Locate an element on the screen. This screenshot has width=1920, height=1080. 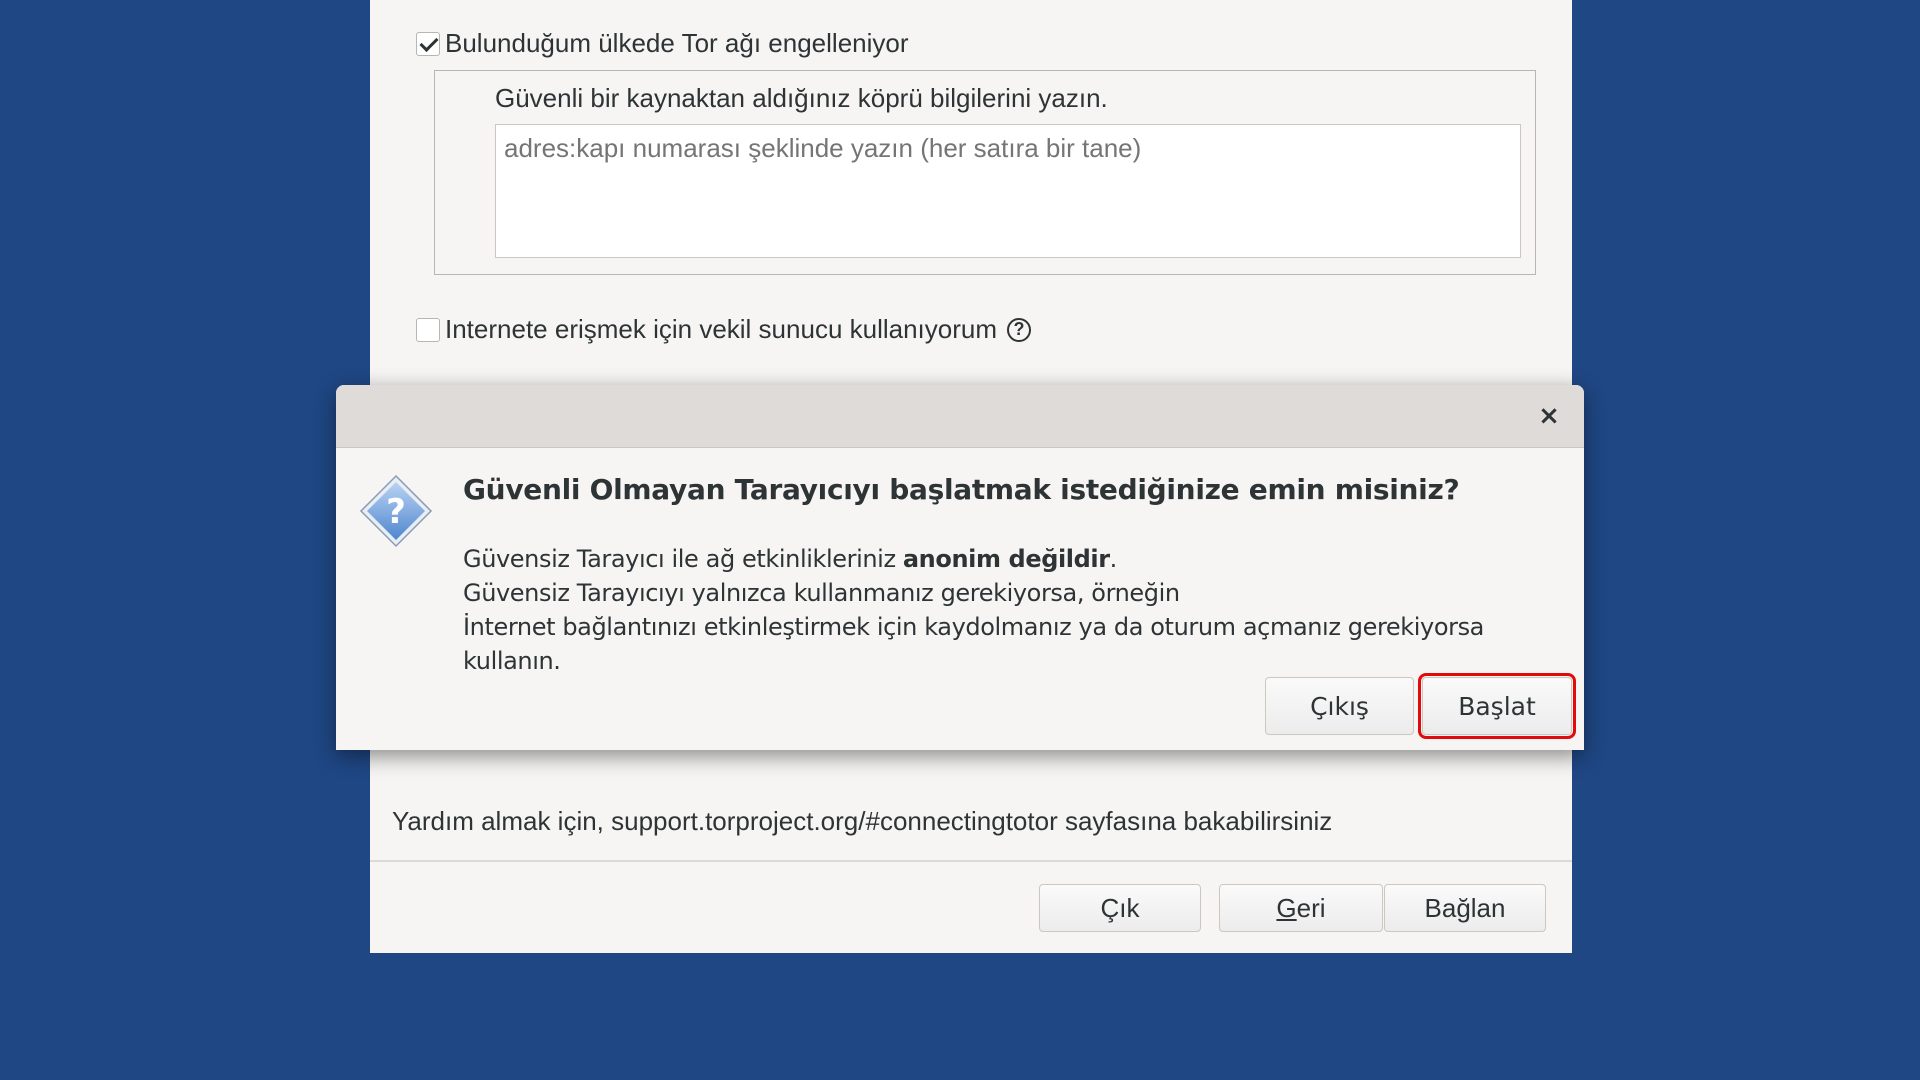
back-button-label: Geri is located at coordinates (1301, 907).